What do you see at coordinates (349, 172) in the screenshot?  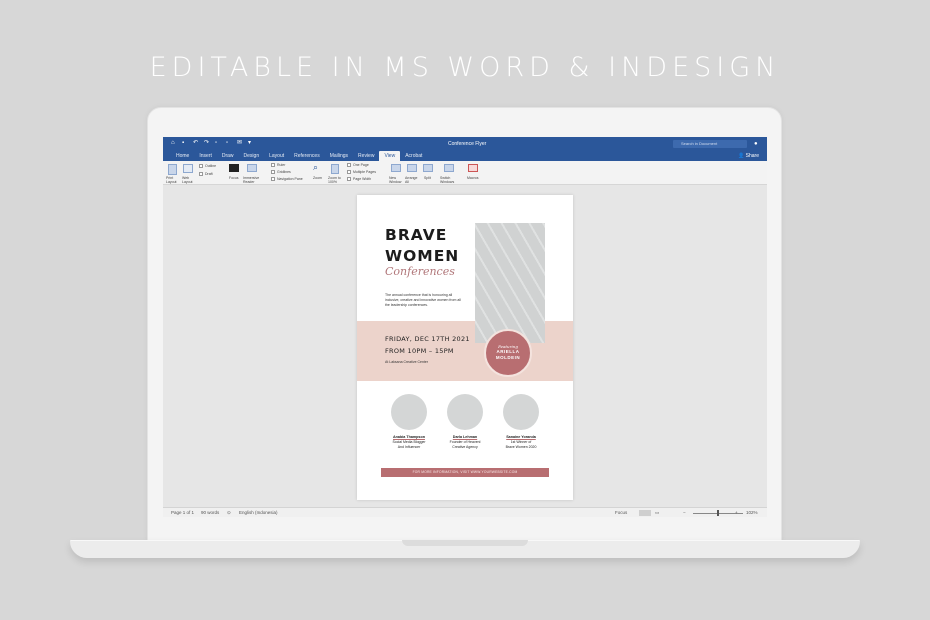 I see `multiple-pages-icon` at bounding box center [349, 172].